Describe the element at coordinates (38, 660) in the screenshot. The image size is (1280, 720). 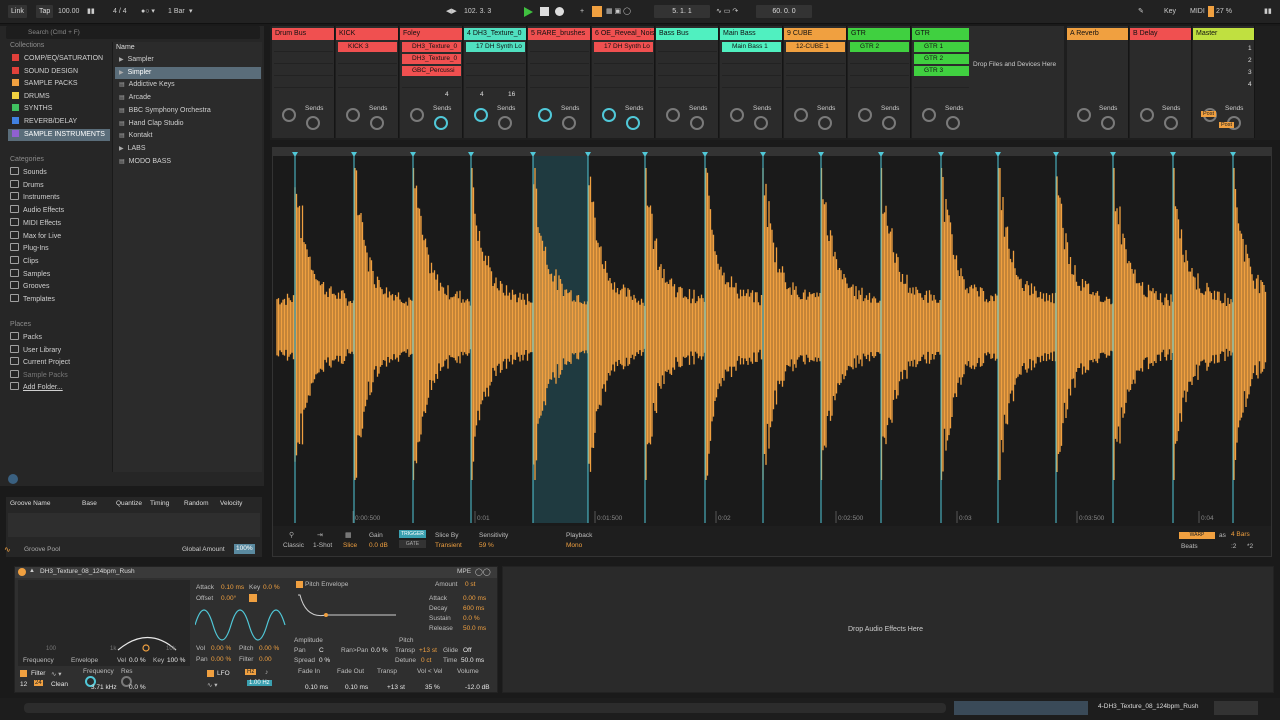
I see `frequency-toggle: Frequency` at that location.